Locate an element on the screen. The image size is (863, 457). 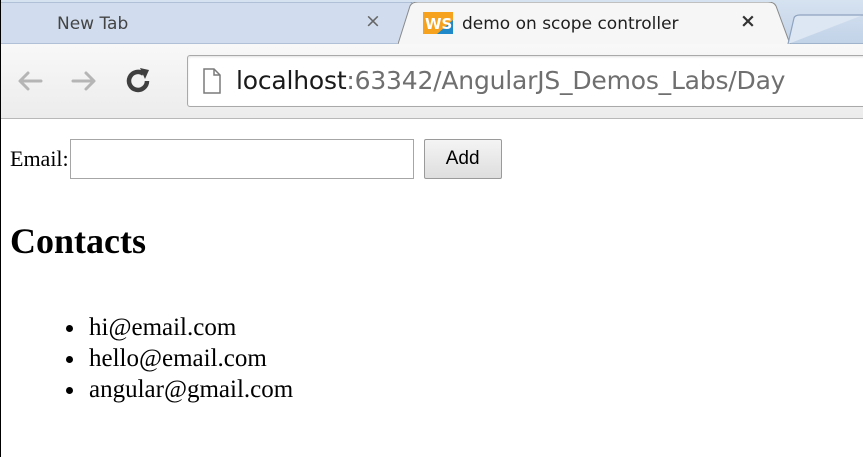
forward-arrow-icon is located at coordinates (83, 81).